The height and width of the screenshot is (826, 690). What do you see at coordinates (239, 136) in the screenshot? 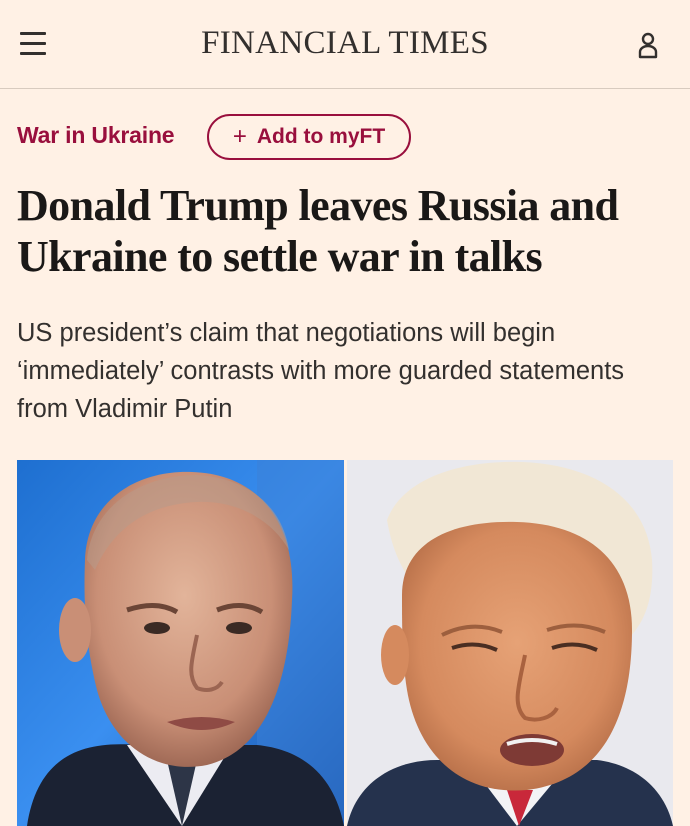
I see `plus-icon: +` at bounding box center [239, 136].